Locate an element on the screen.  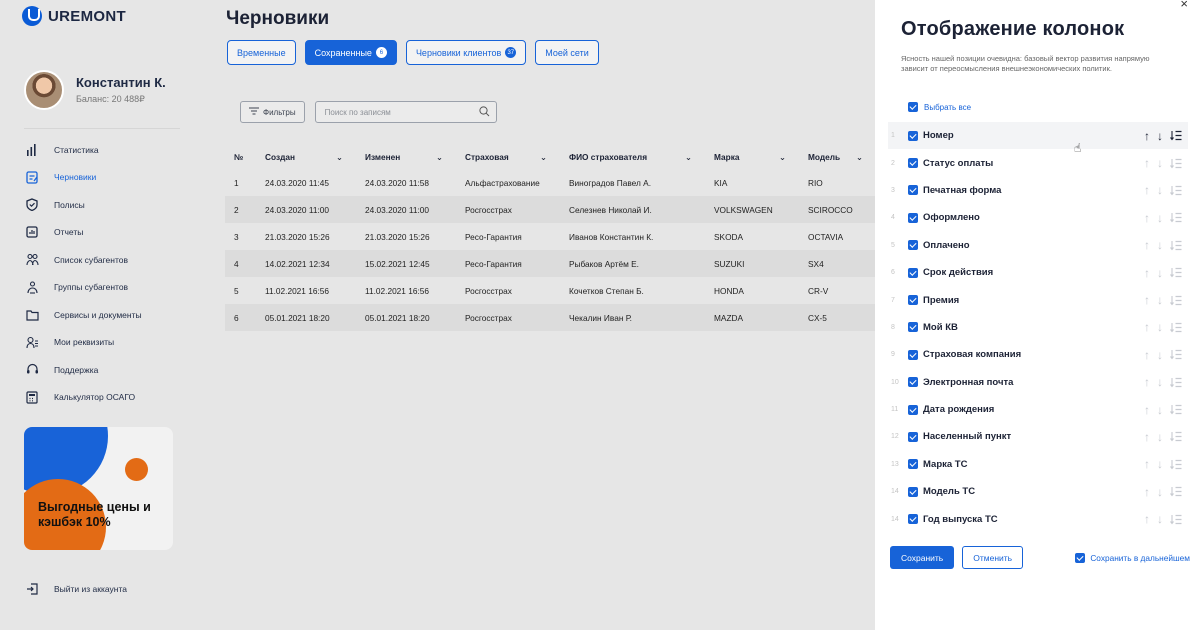
column-header-policyholder: ФИО страхователя ⌄ is located at coordinates (631, 157).